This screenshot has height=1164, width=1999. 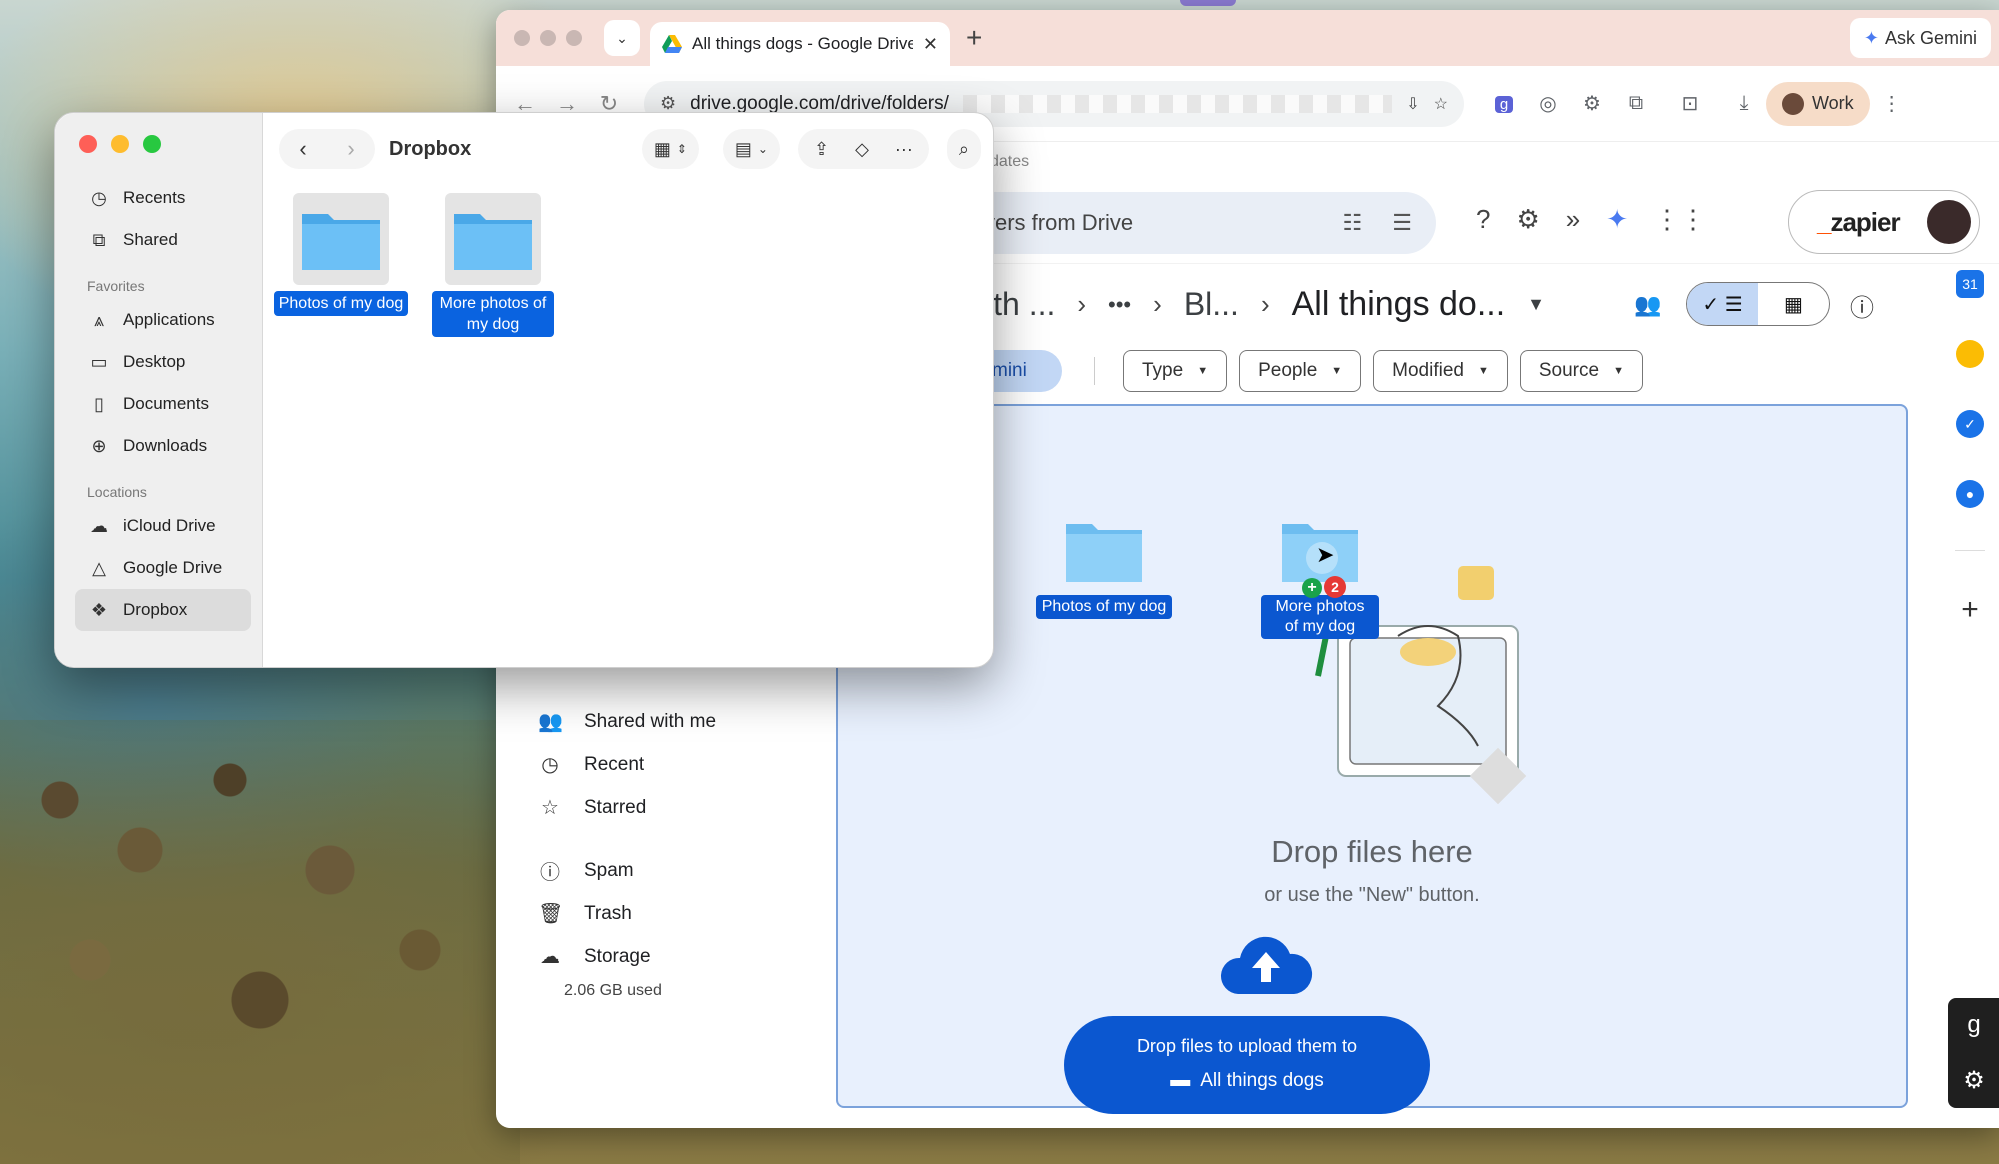 I want to click on sidebar-item-google-drive: △ Google Drive, so click(x=163, y=568).